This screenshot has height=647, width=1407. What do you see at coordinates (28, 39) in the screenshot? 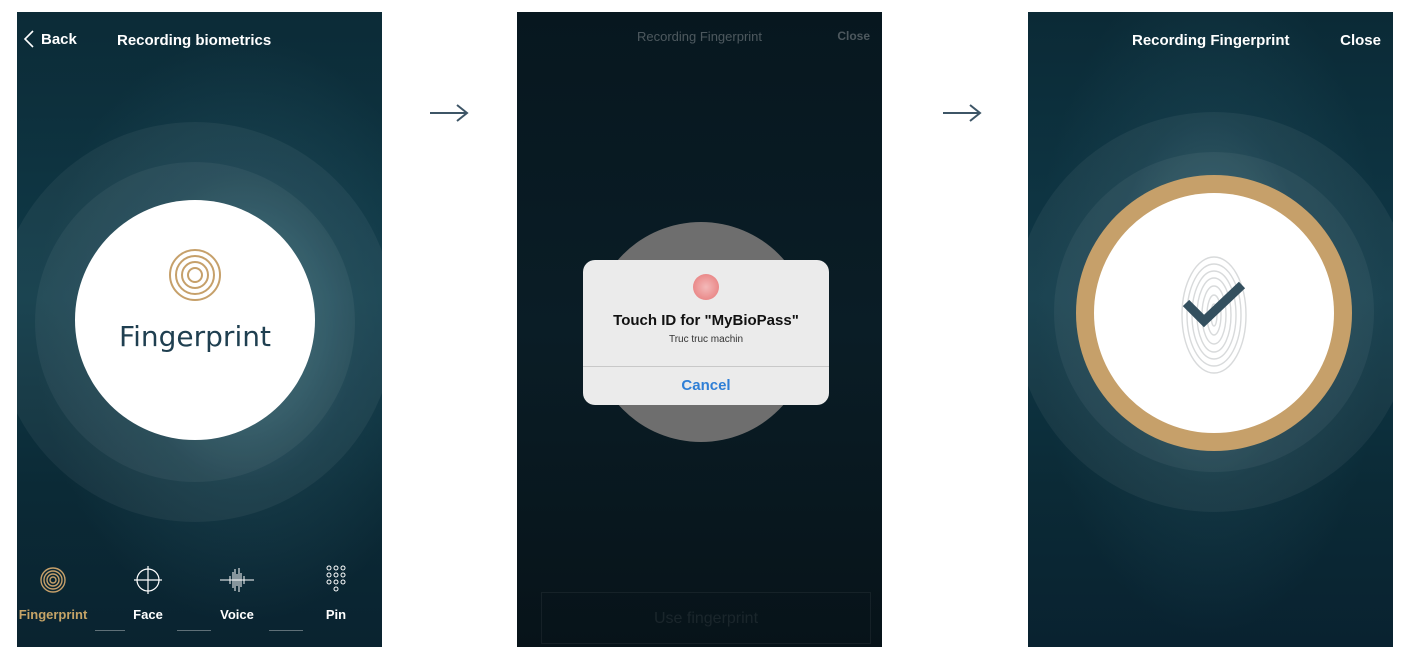
I see `chevron-left-icon` at bounding box center [28, 39].